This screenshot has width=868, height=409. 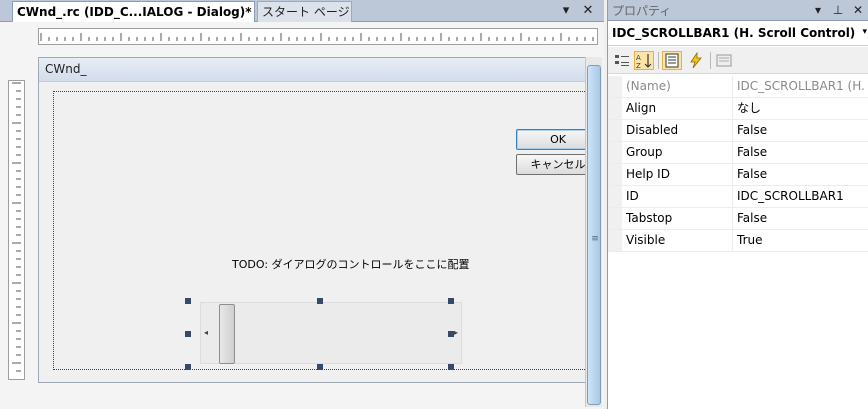 I want to click on dialog-title: CWnd_, so click(x=66, y=69).